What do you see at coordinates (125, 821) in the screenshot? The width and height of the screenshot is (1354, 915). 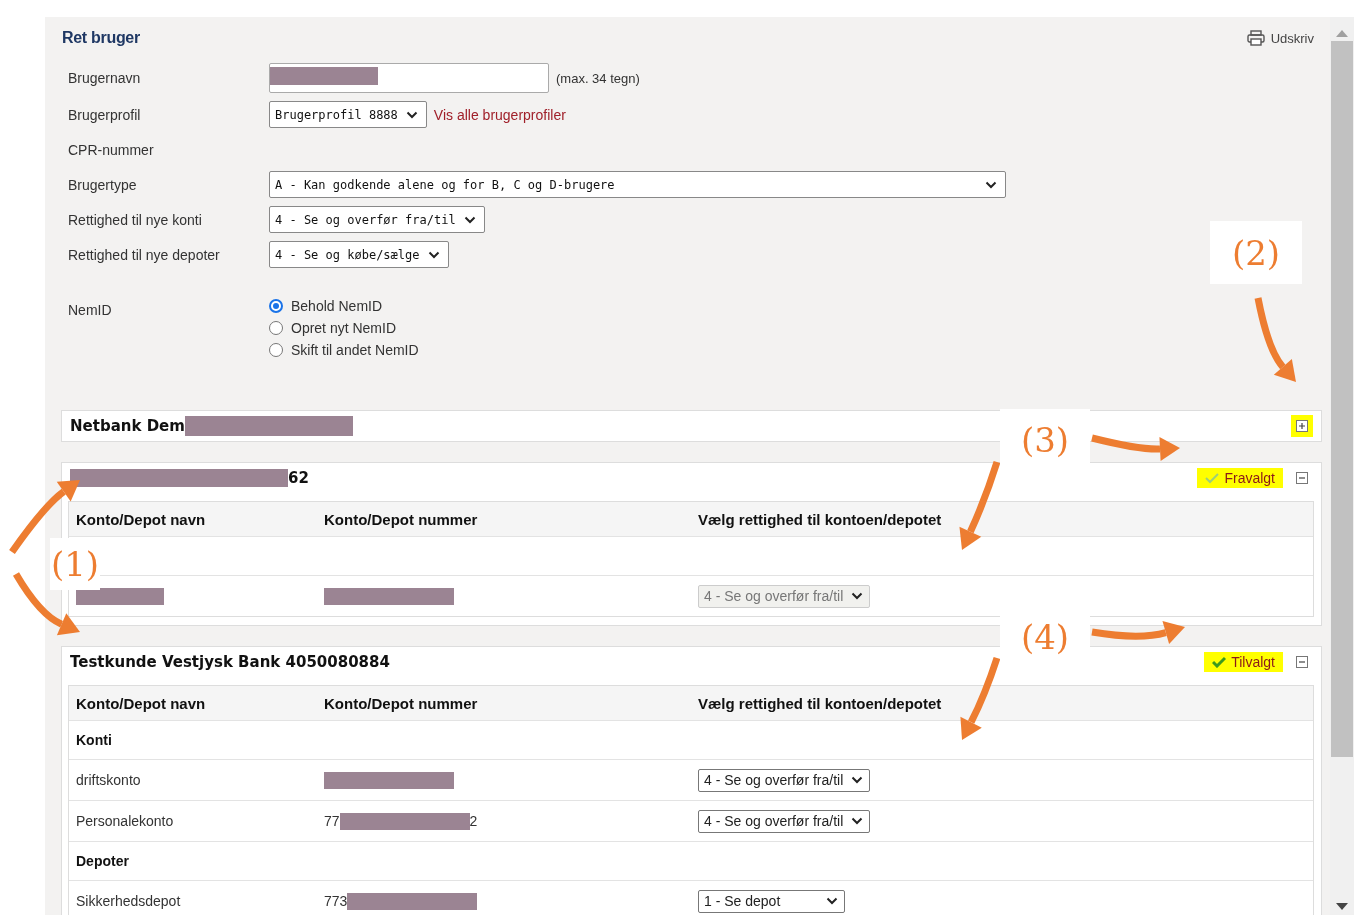 I see `account-name: Personalekonto` at bounding box center [125, 821].